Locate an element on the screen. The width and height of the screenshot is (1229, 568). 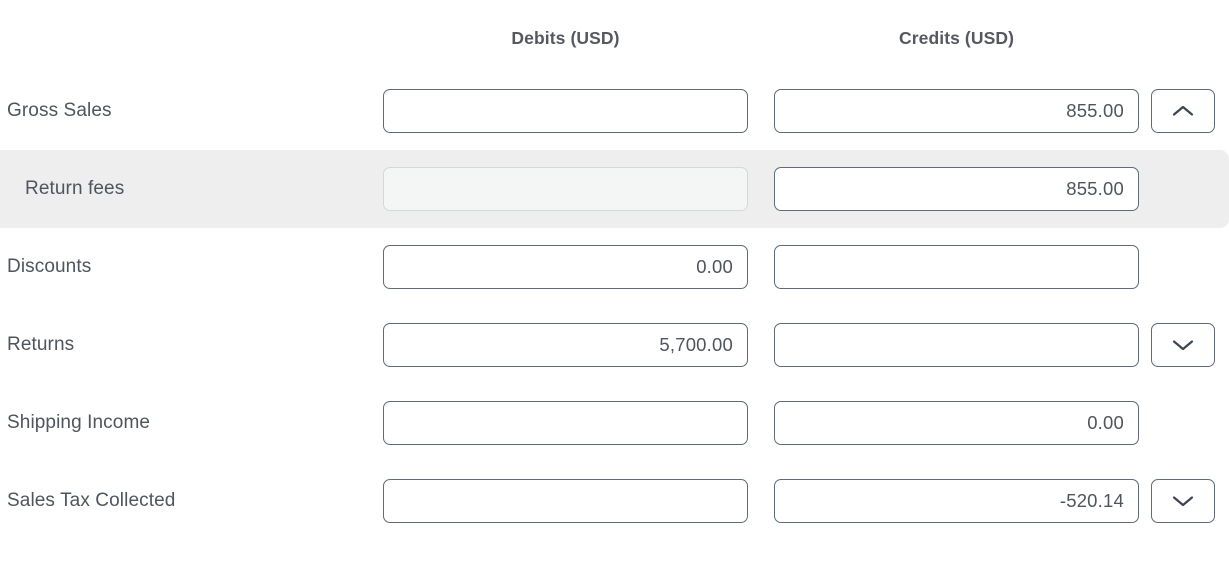
row-label: Sales Tax Collected is located at coordinates (91, 500).